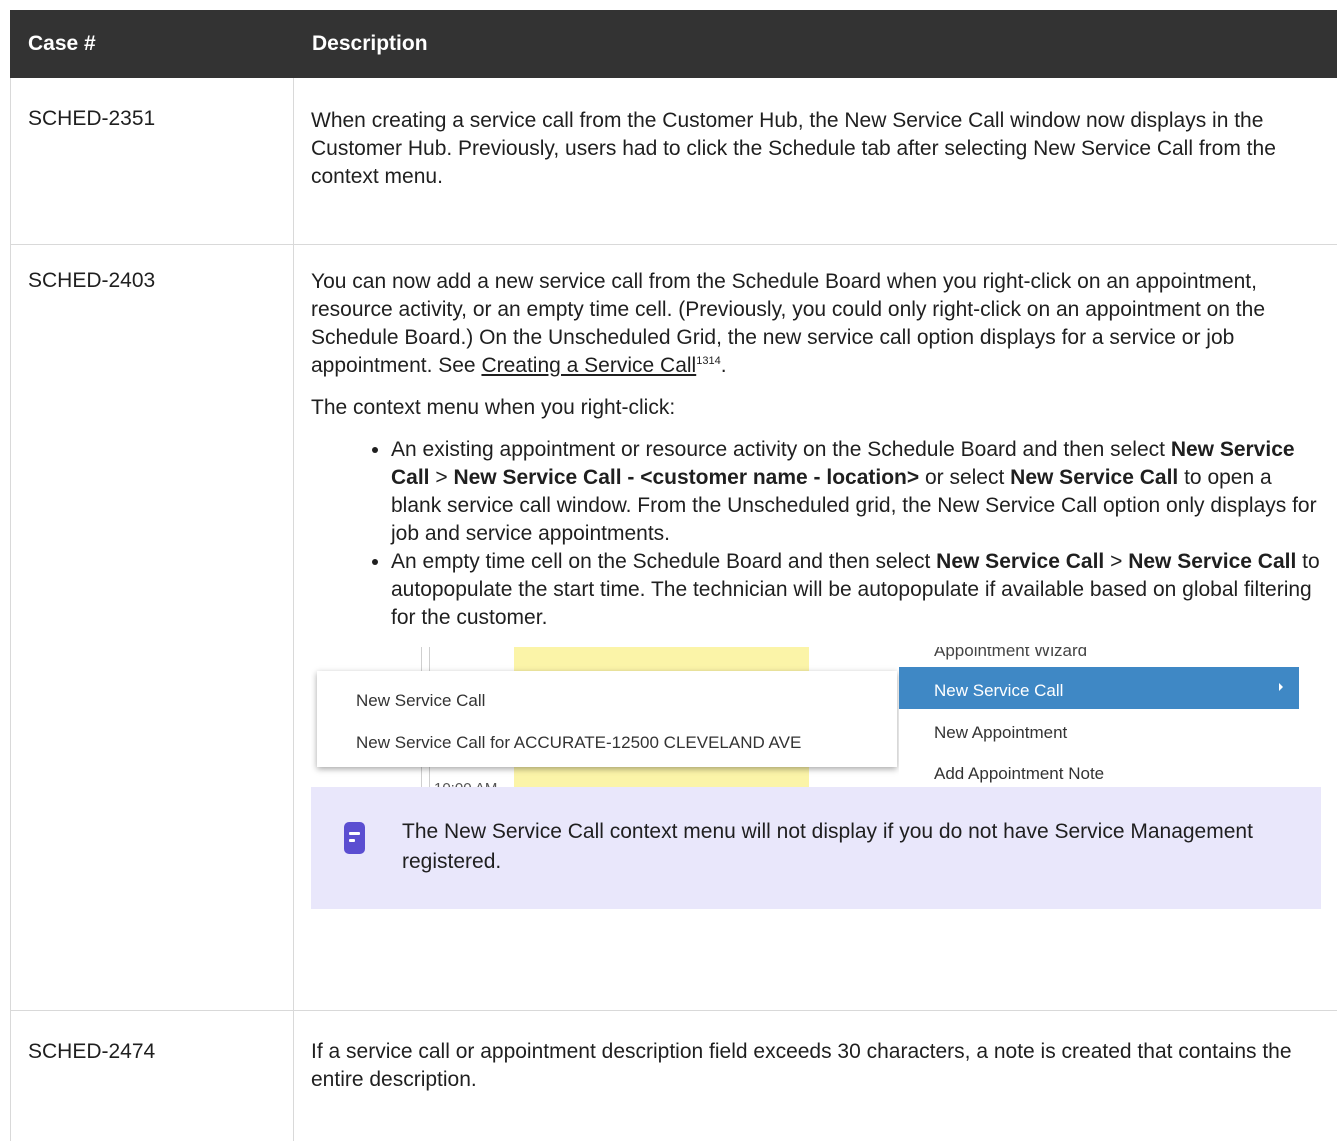  I want to click on header-case-number: Case #, so click(62, 43).